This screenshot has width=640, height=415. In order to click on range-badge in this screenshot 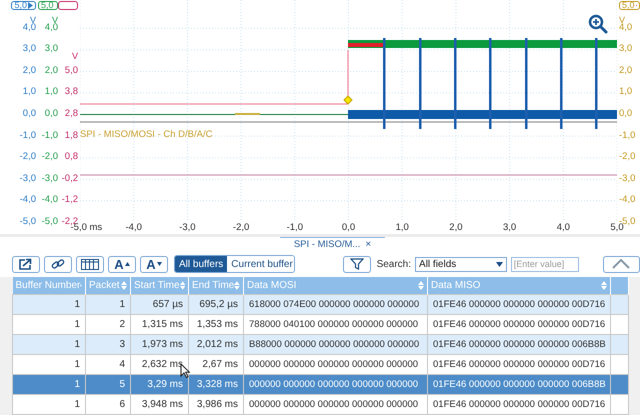, I will do `click(68, 5)`.